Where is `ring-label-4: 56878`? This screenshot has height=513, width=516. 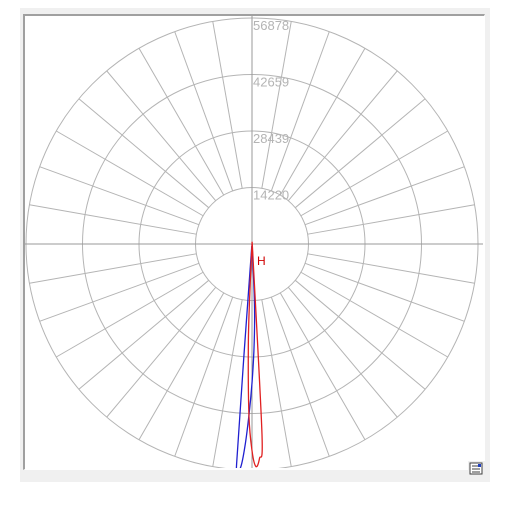 ring-label-4: 56878 is located at coordinates (271, 25).